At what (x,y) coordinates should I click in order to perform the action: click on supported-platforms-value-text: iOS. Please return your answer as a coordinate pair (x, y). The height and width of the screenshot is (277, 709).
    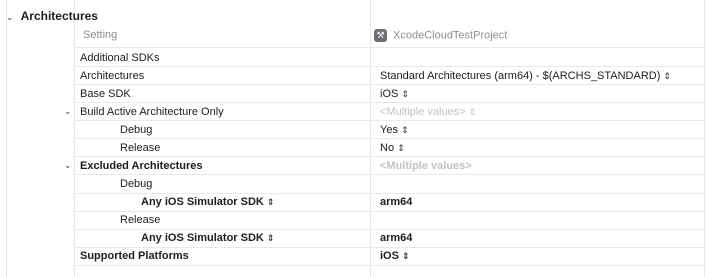
    Looking at the image, I should click on (389, 256).